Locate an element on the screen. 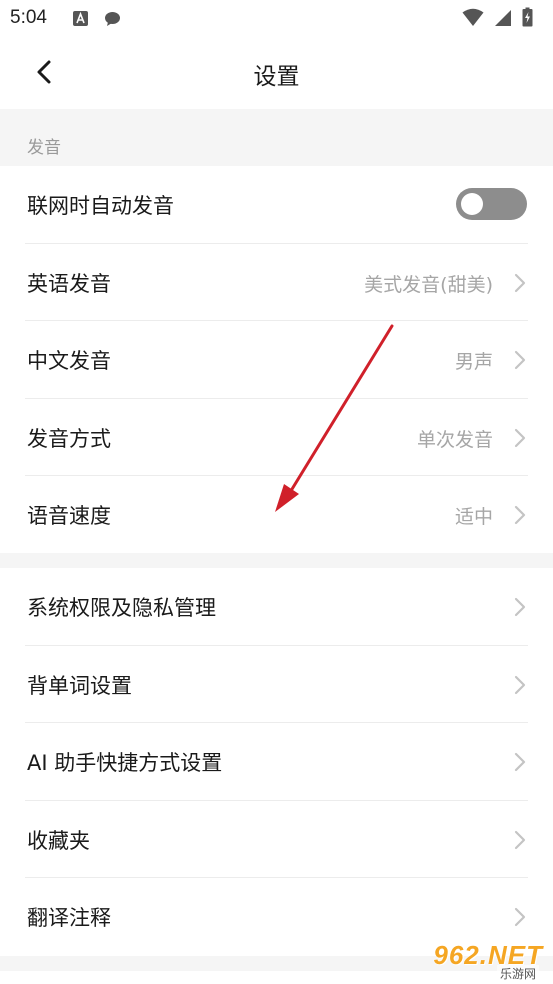 The height and width of the screenshot is (984, 553). page-title: 设置 is located at coordinates (276, 77).